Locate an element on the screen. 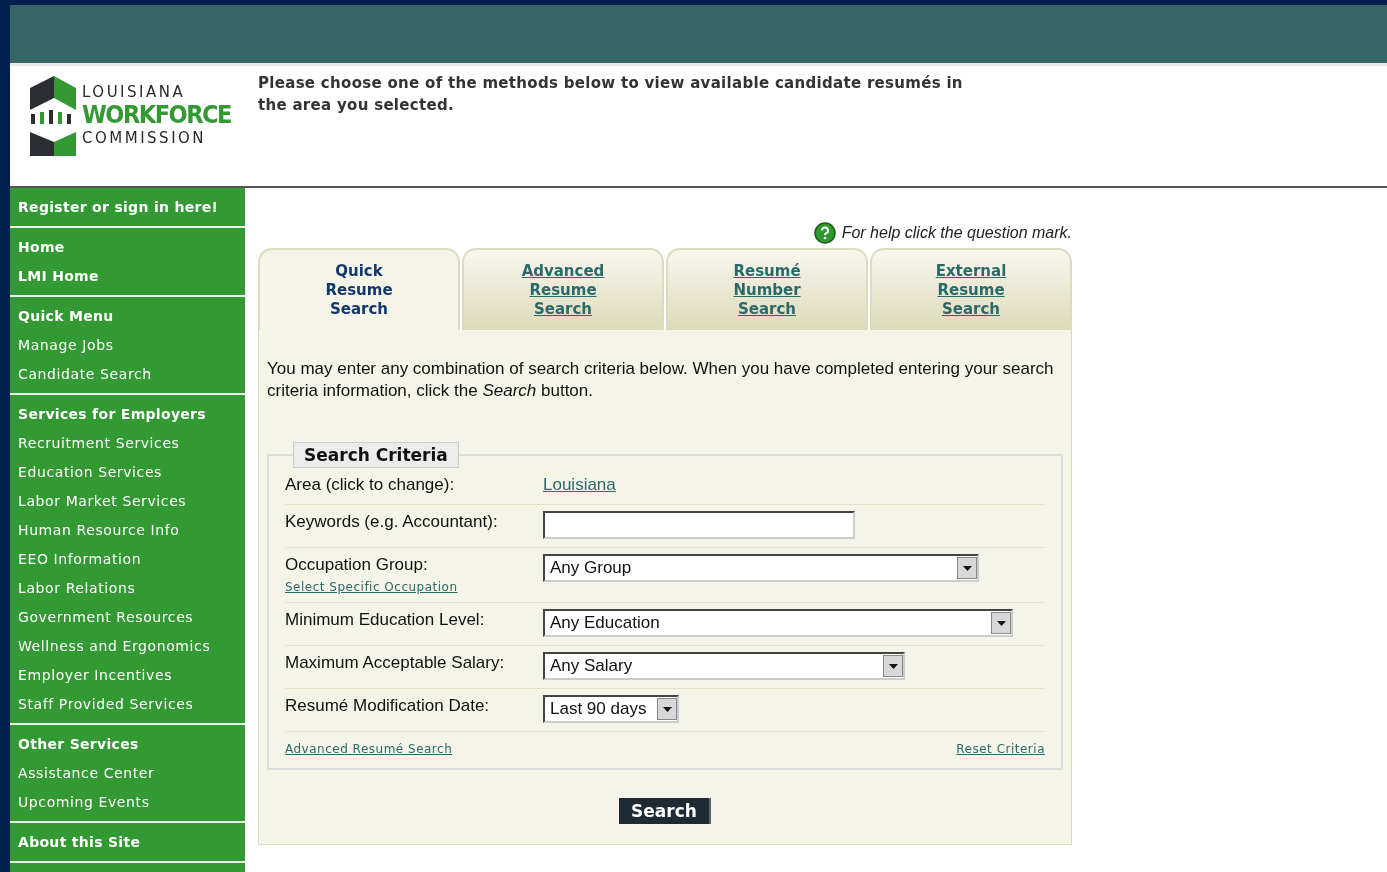  sidebar-link: Staff Provided Services is located at coordinates (127, 704).